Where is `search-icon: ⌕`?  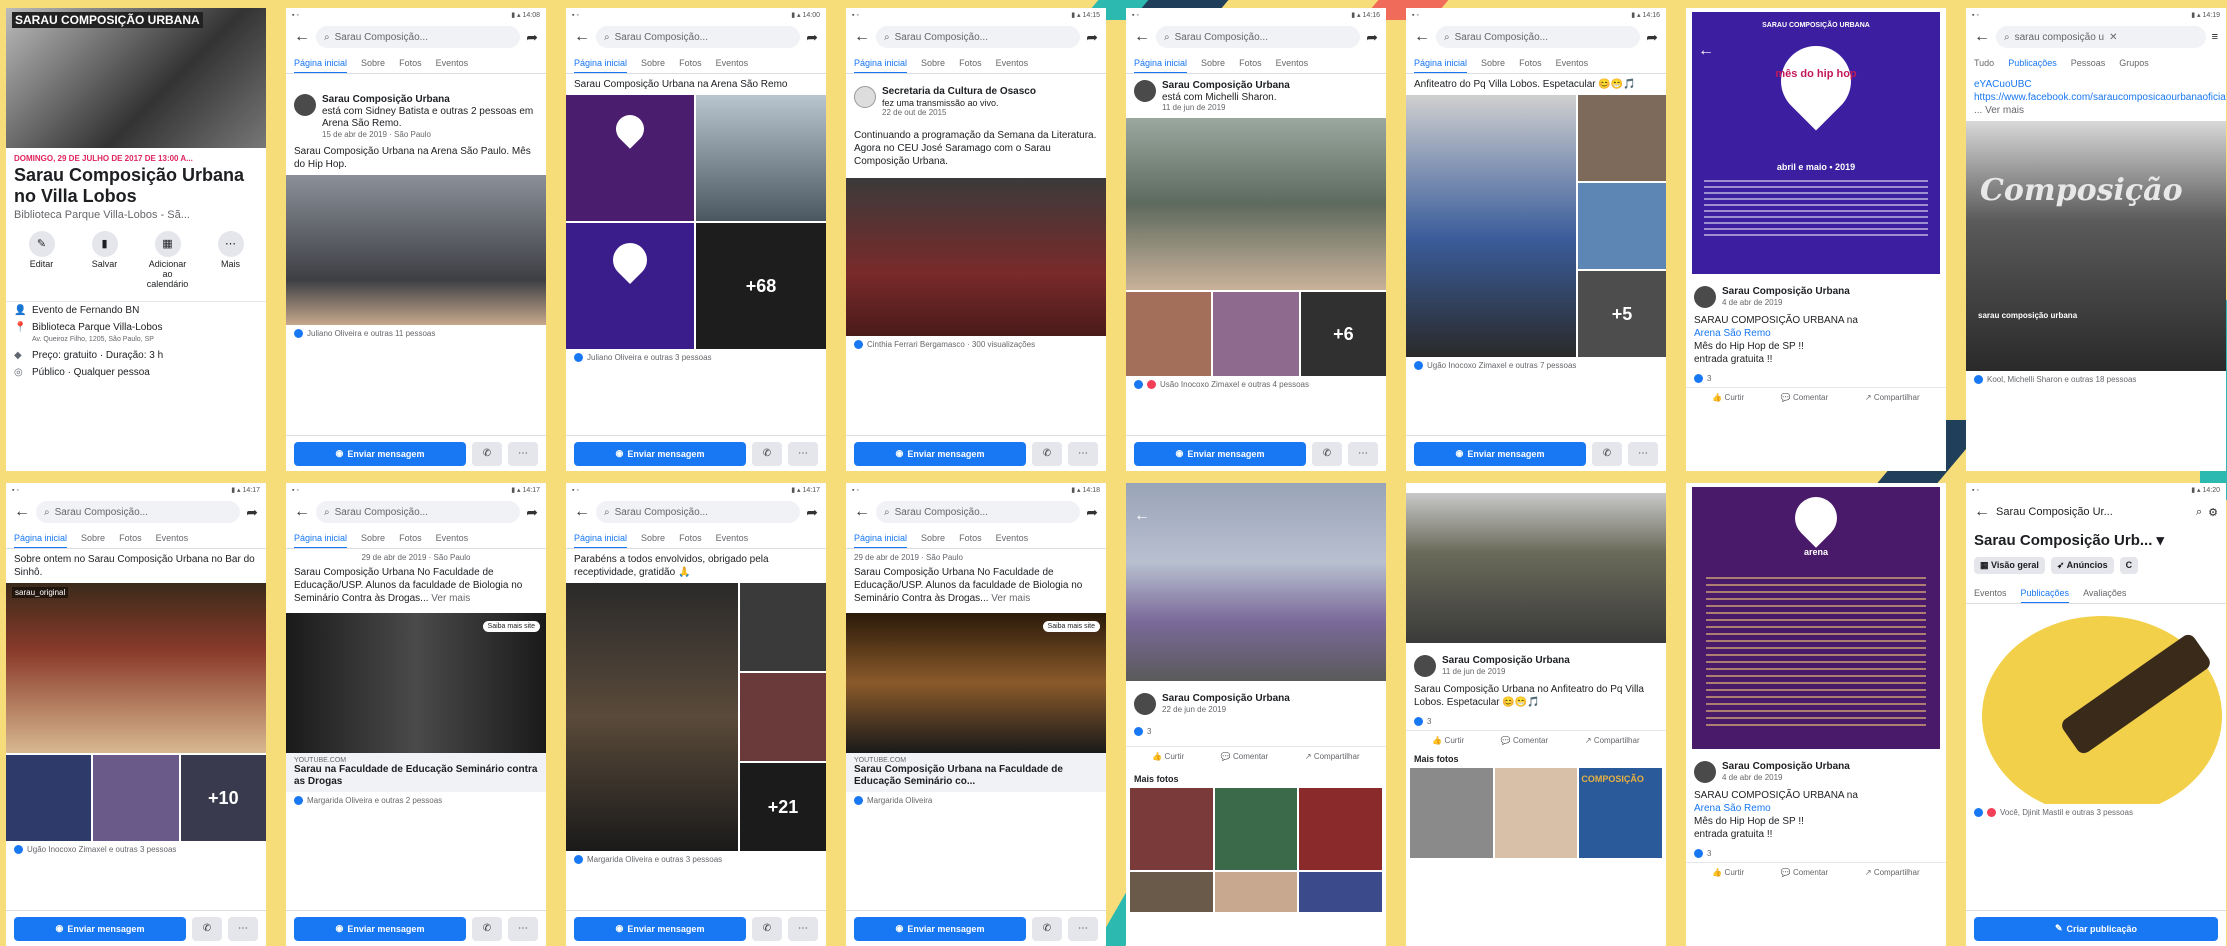
search-icon: ⌕ is located at coordinates (2199, 512).